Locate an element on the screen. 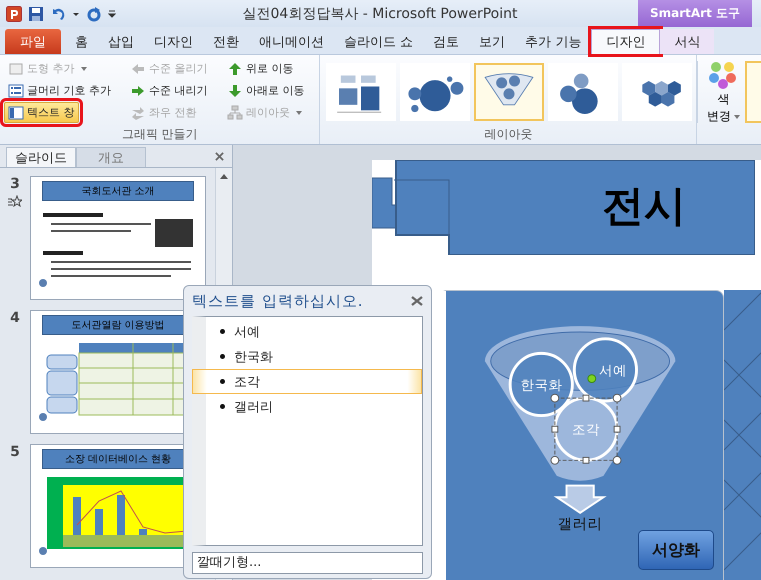 The height and width of the screenshot is (580, 761). ribbon-tab: 애니메이션 is located at coordinates (291, 41).